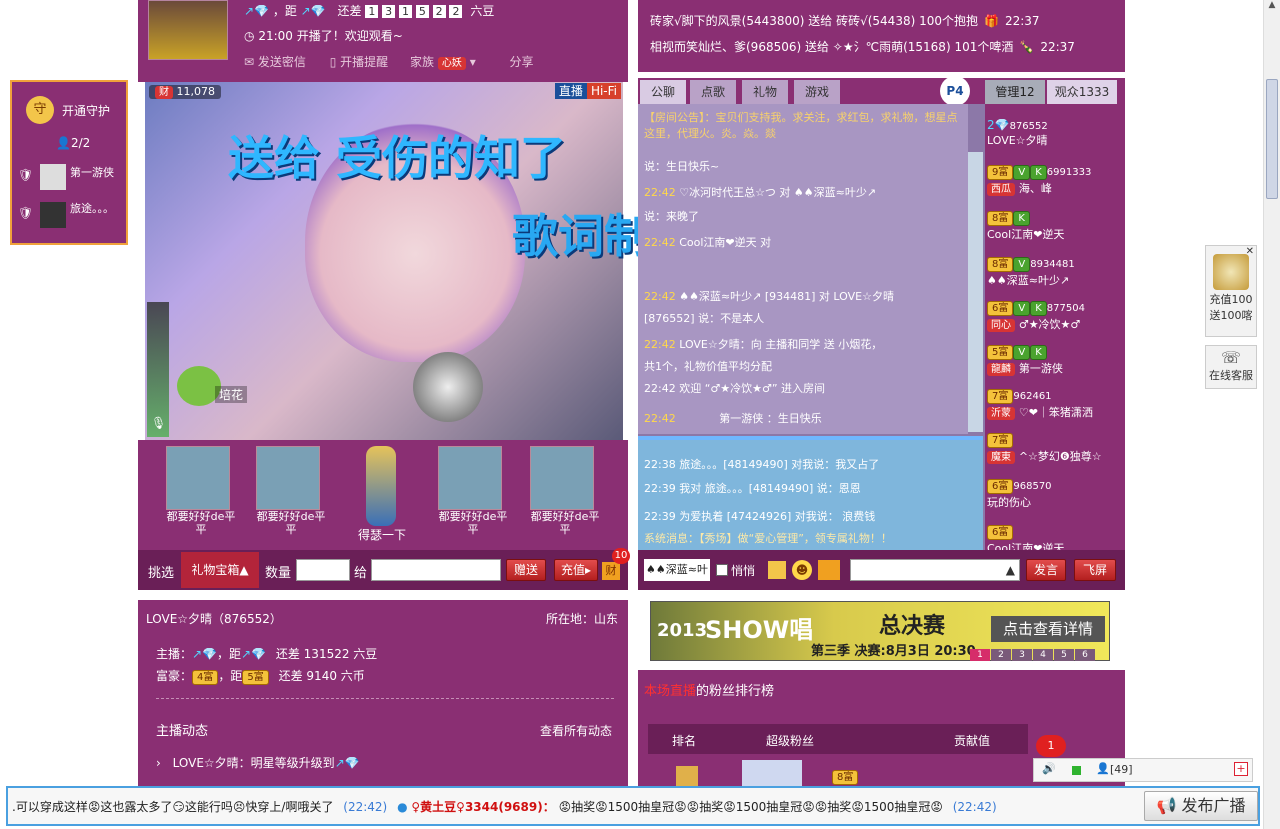 The height and width of the screenshot is (829, 1280). What do you see at coordinates (1022, 655) in the screenshot?
I see `page-dot: 3` at bounding box center [1022, 655].